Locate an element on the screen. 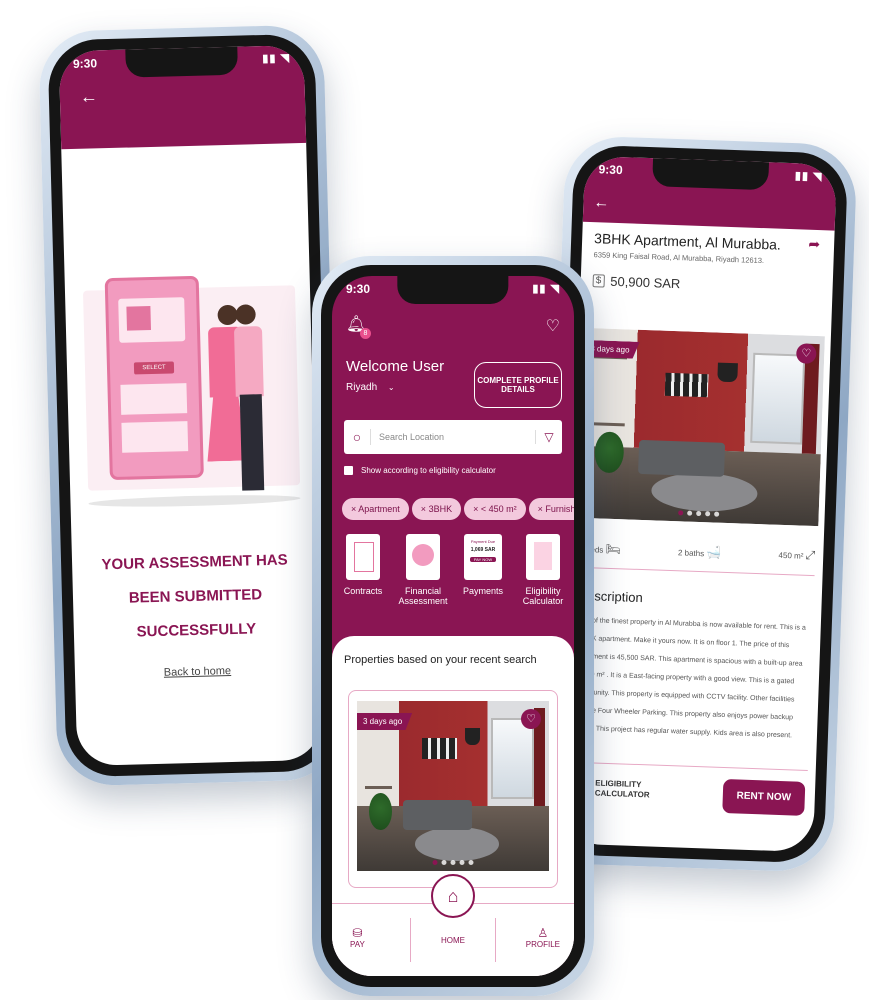 The width and height of the screenshot is (869, 1000). nav-home: ⌂ HOME is located at coordinates (453, 909).